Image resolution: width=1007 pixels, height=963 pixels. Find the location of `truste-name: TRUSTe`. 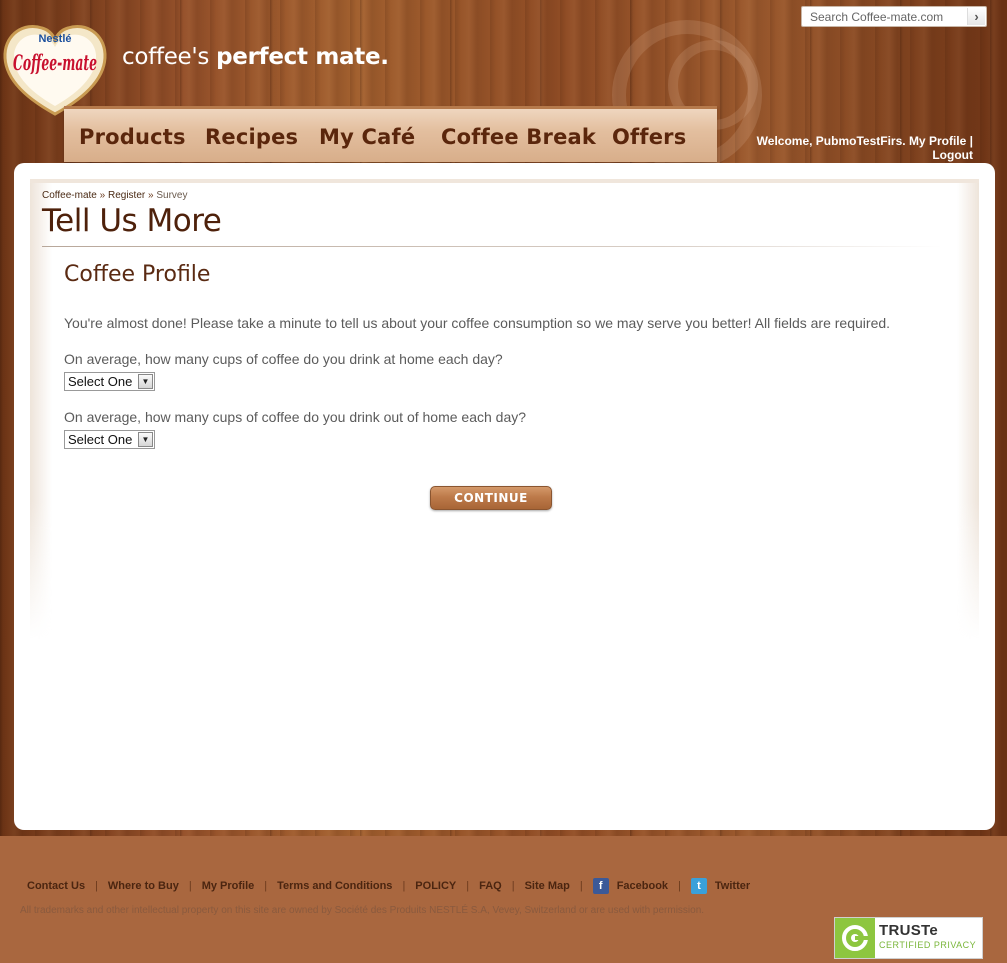

truste-name: TRUSTe is located at coordinates (909, 930).